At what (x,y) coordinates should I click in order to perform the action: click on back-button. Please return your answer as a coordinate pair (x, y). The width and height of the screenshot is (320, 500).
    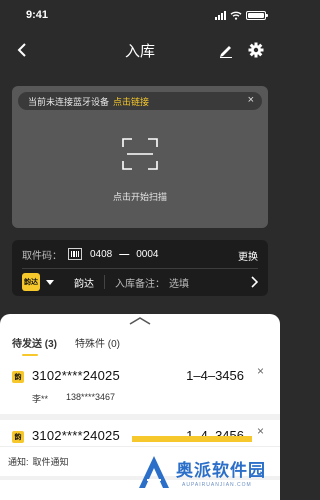
    Looking at the image, I should click on (22, 50).